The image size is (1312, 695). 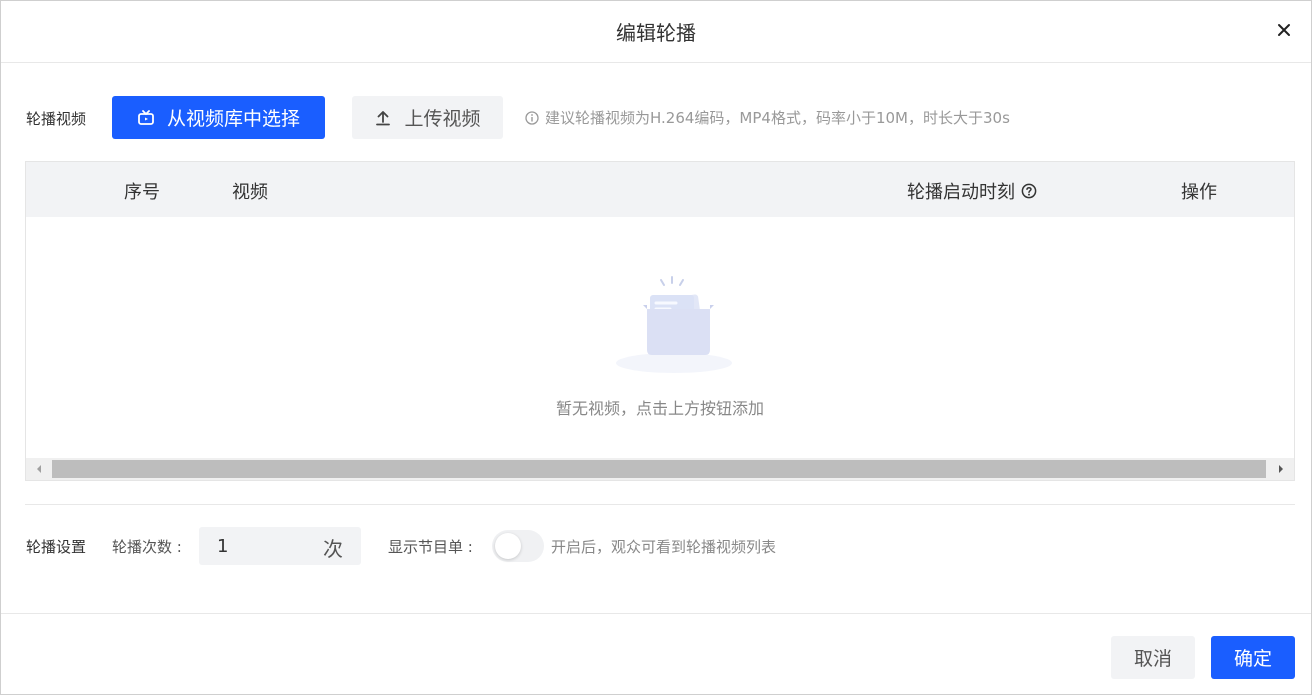 I want to click on column-header-start-time: 轮播启动时刻, so click(x=972, y=191).